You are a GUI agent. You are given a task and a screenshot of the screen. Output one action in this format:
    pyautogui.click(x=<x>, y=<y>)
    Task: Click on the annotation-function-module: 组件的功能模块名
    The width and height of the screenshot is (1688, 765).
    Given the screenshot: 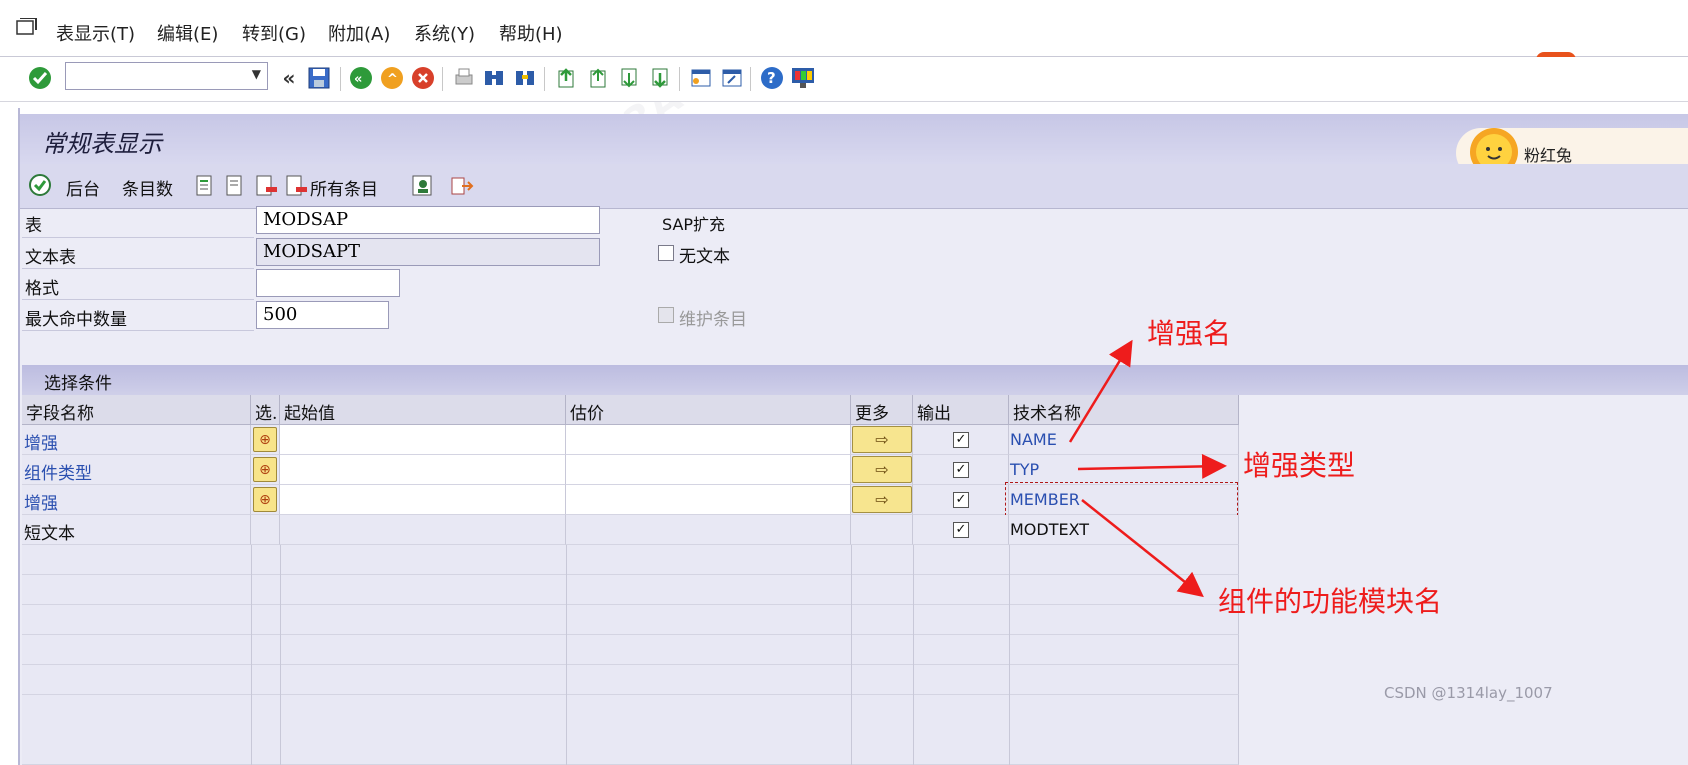 What is the action you would take?
    pyautogui.click(x=1330, y=601)
    